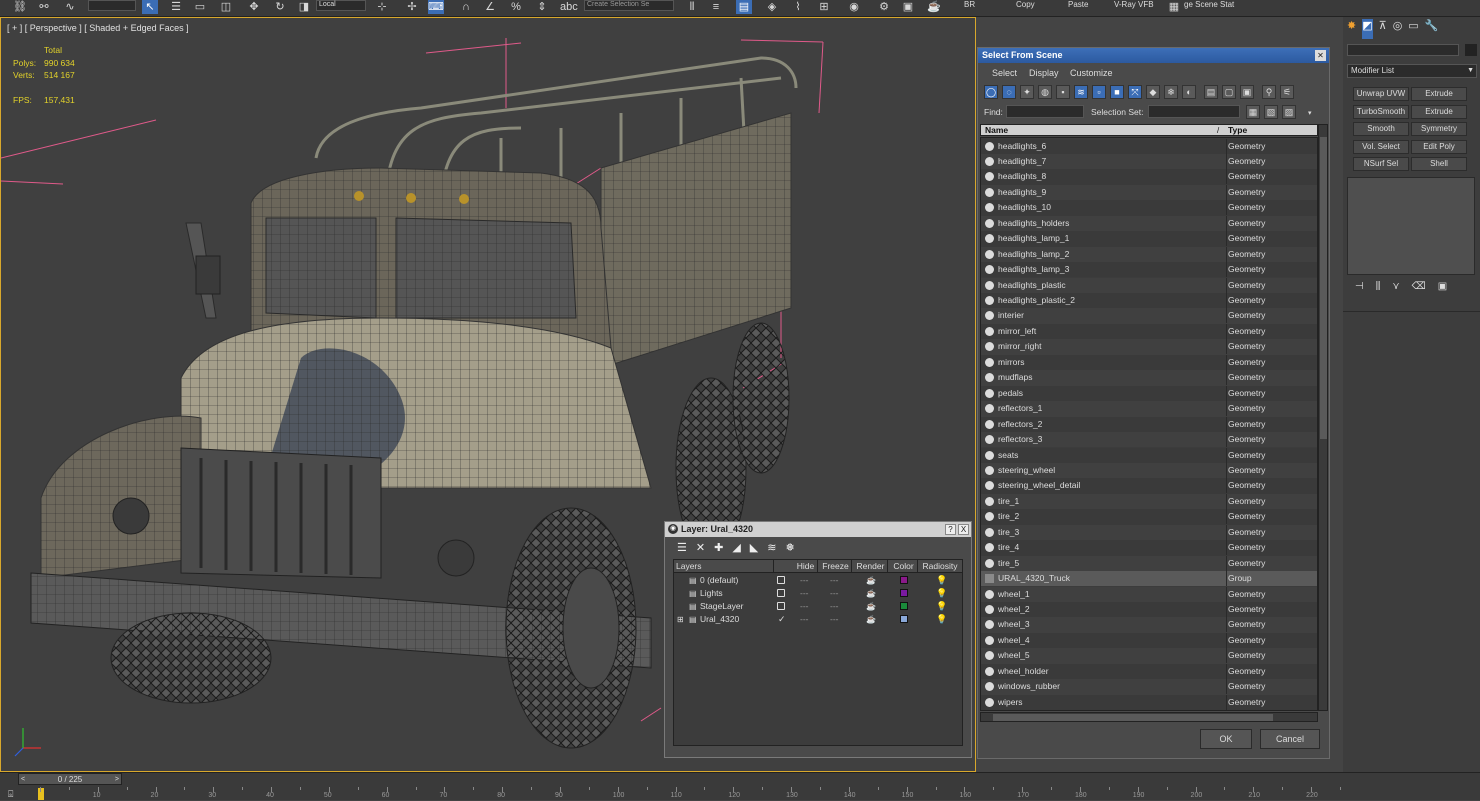 This screenshot has height=801, width=1480. What do you see at coordinates (436, 7) in the screenshot?
I see `keyboard-shortcut-icon: ⌨` at bounding box center [436, 7].